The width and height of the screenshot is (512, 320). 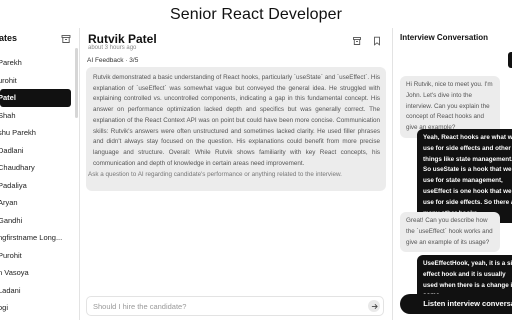 What do you see at coordinates (357, 41) in the screenshot?
I see `trash-icon` at bounding box center [357, 41].